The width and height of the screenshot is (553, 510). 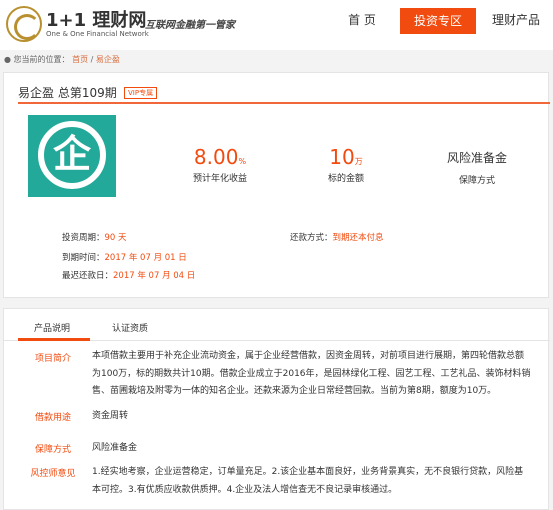 I want to click on tab-product-description: 产品说明, so click(x=52, y=327).